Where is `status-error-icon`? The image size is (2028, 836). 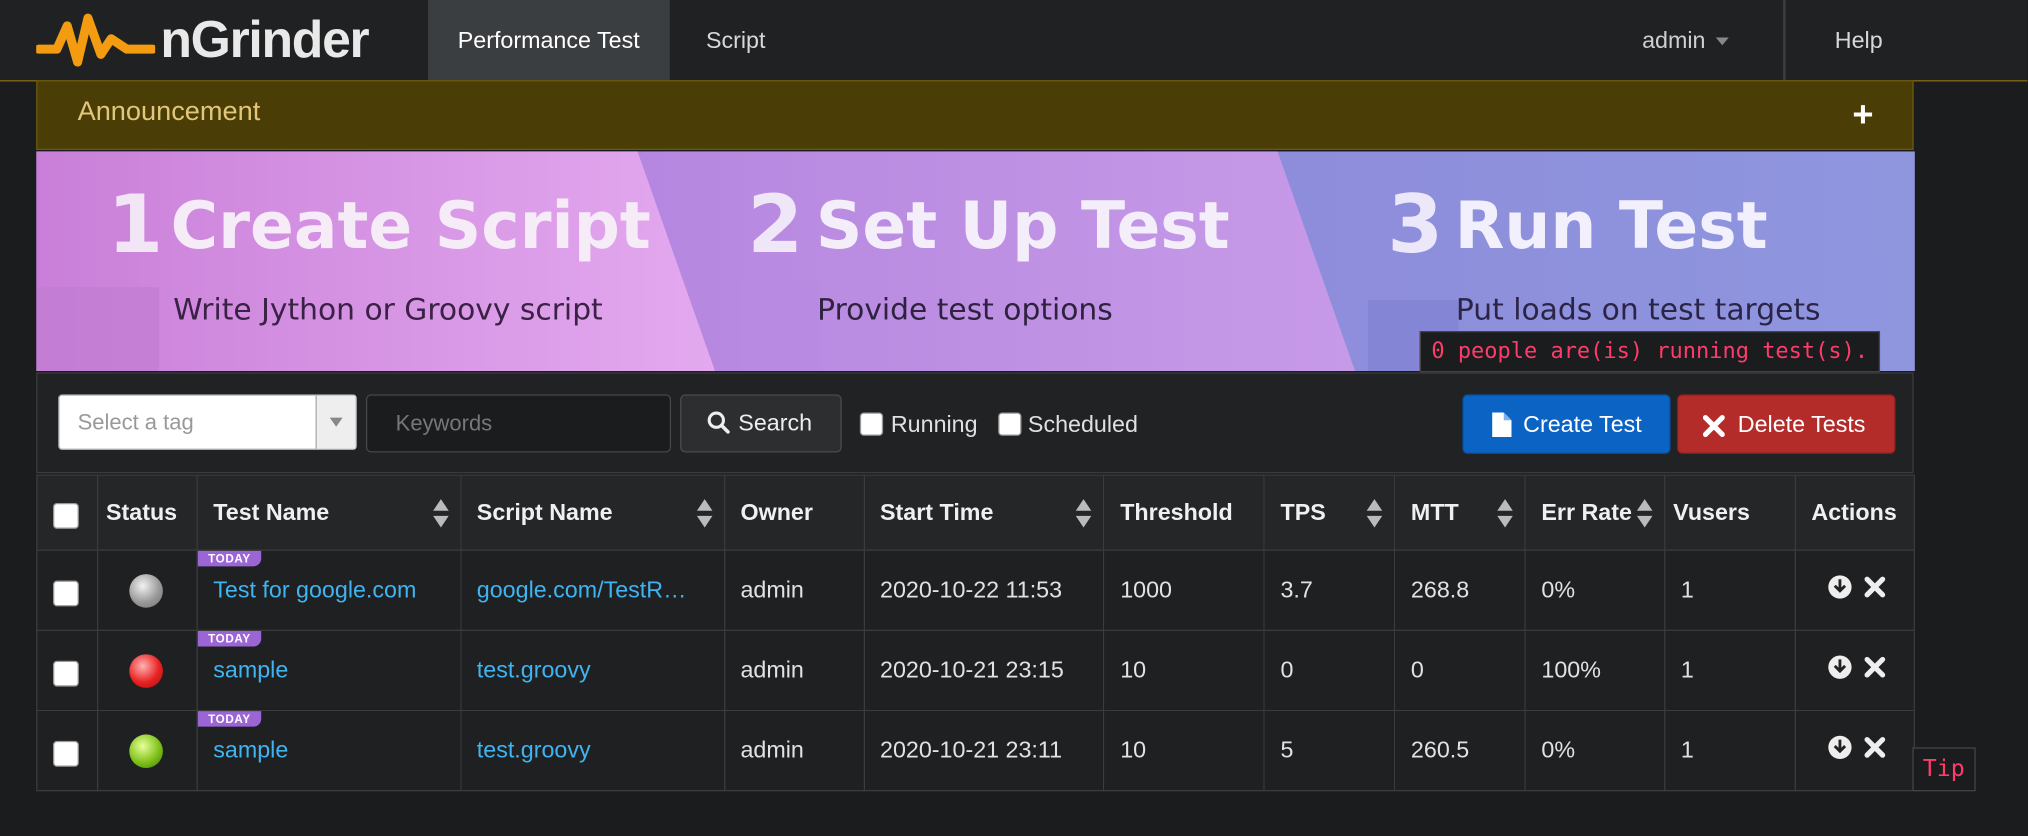 status-error-icon is located at coordinates (146, 670).